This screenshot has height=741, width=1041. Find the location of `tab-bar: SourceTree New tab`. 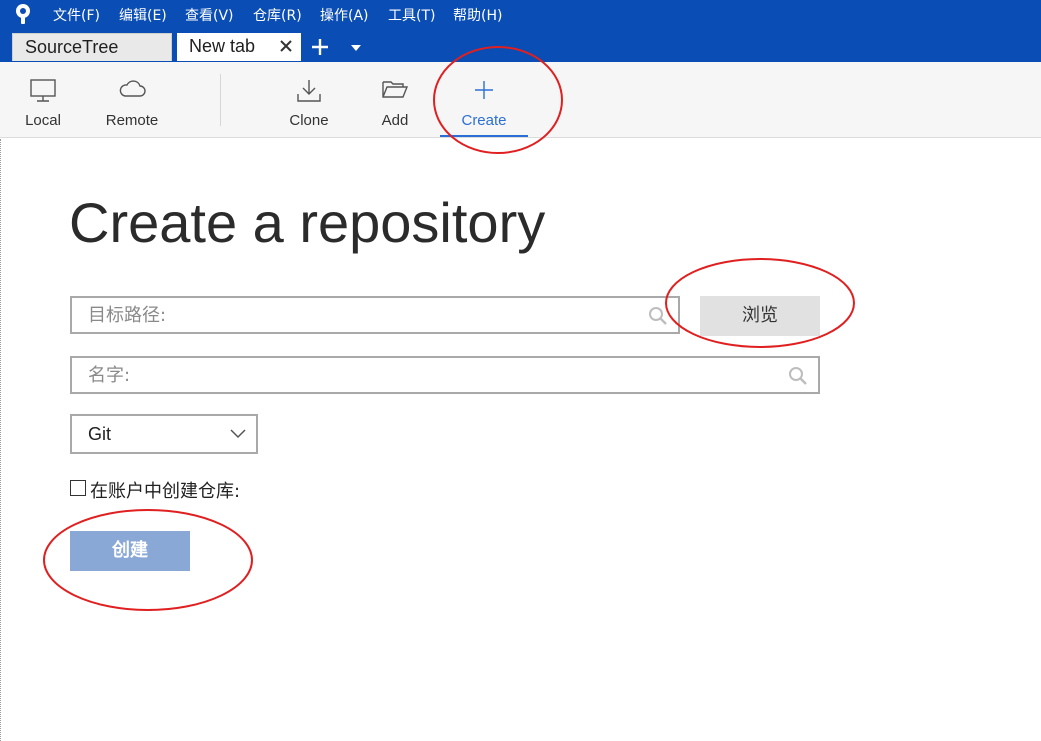

tab-bar: SourceTree New tab is located at coordinates (520, 45).